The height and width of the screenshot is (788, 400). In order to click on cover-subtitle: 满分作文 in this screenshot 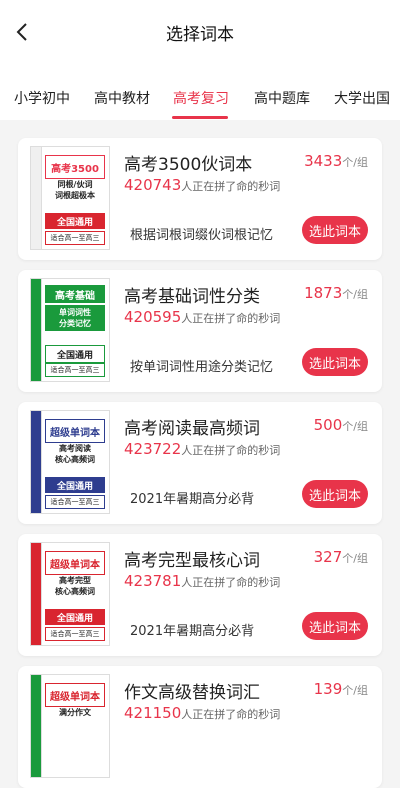, I will do `click(75, 712)`.